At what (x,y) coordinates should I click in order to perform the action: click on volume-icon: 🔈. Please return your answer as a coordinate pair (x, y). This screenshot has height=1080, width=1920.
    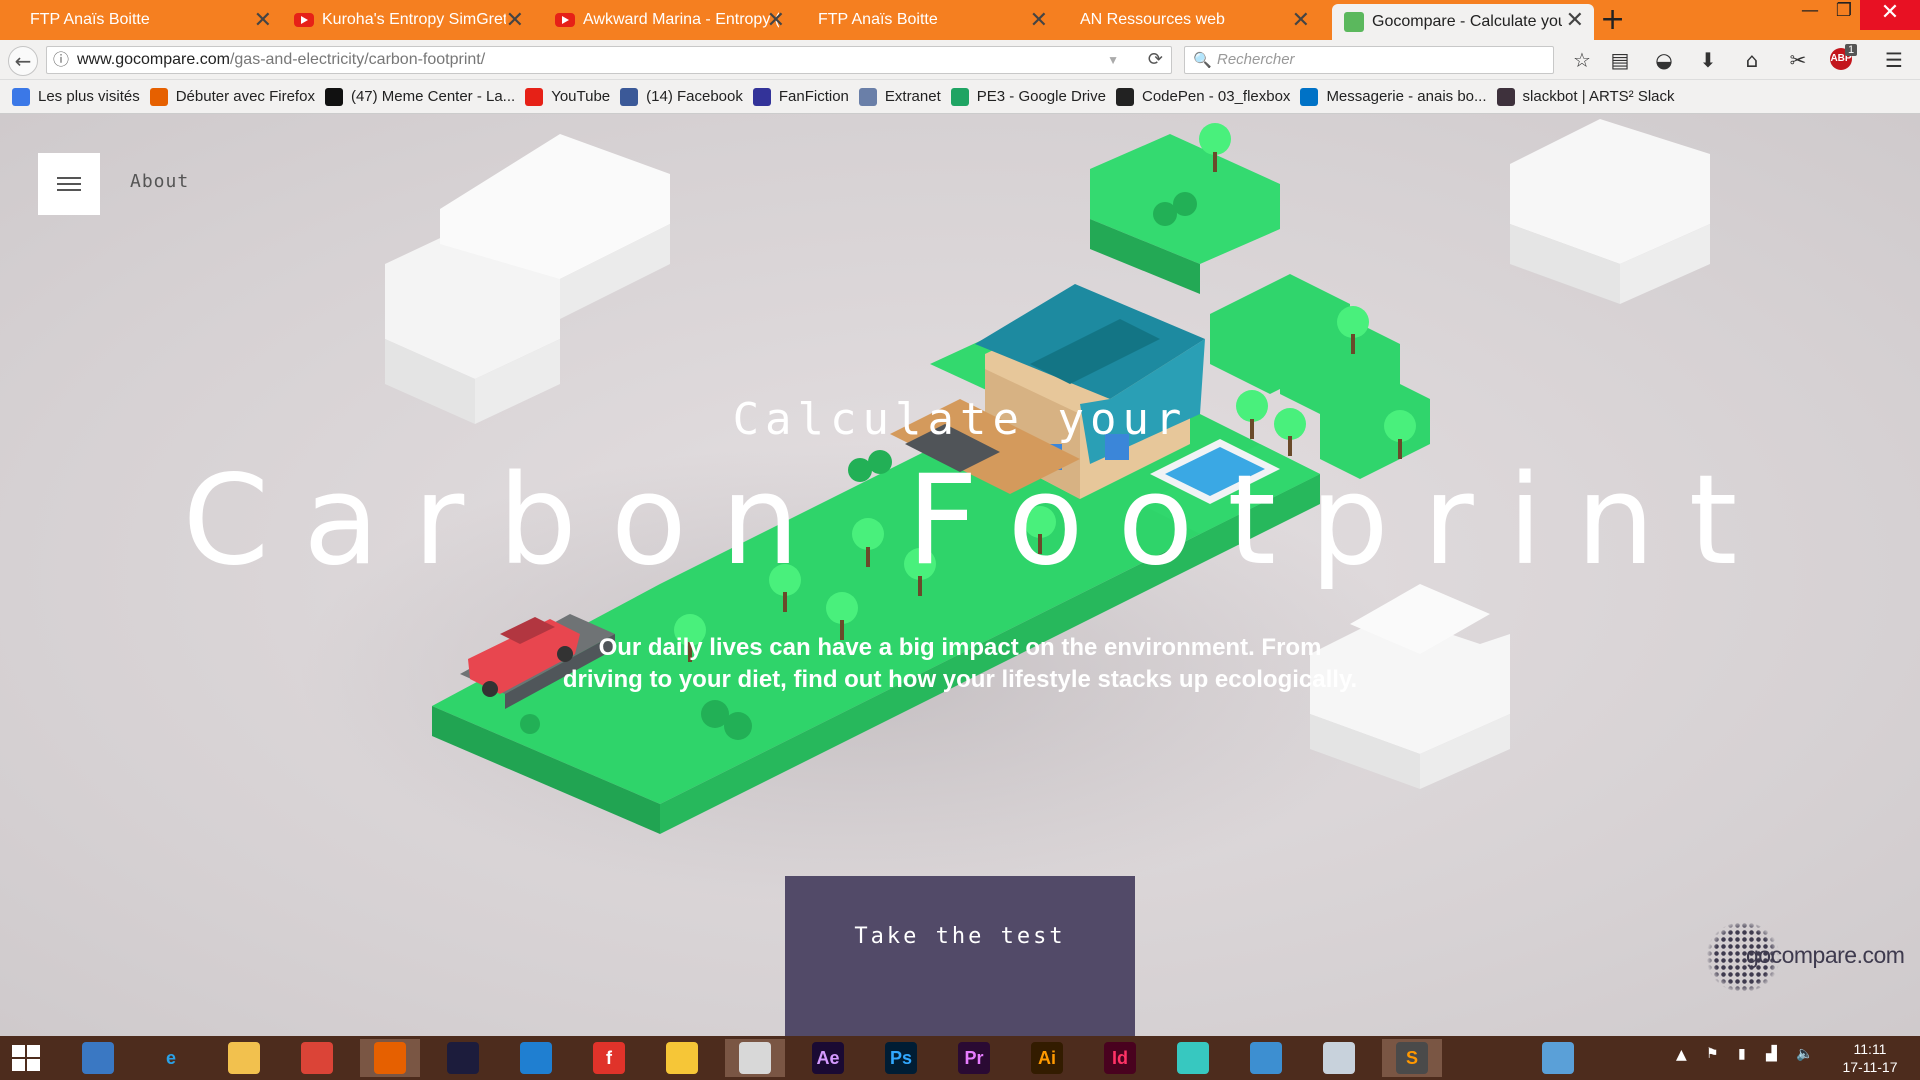
    Looking at the image, I should click on (1804, 1054).